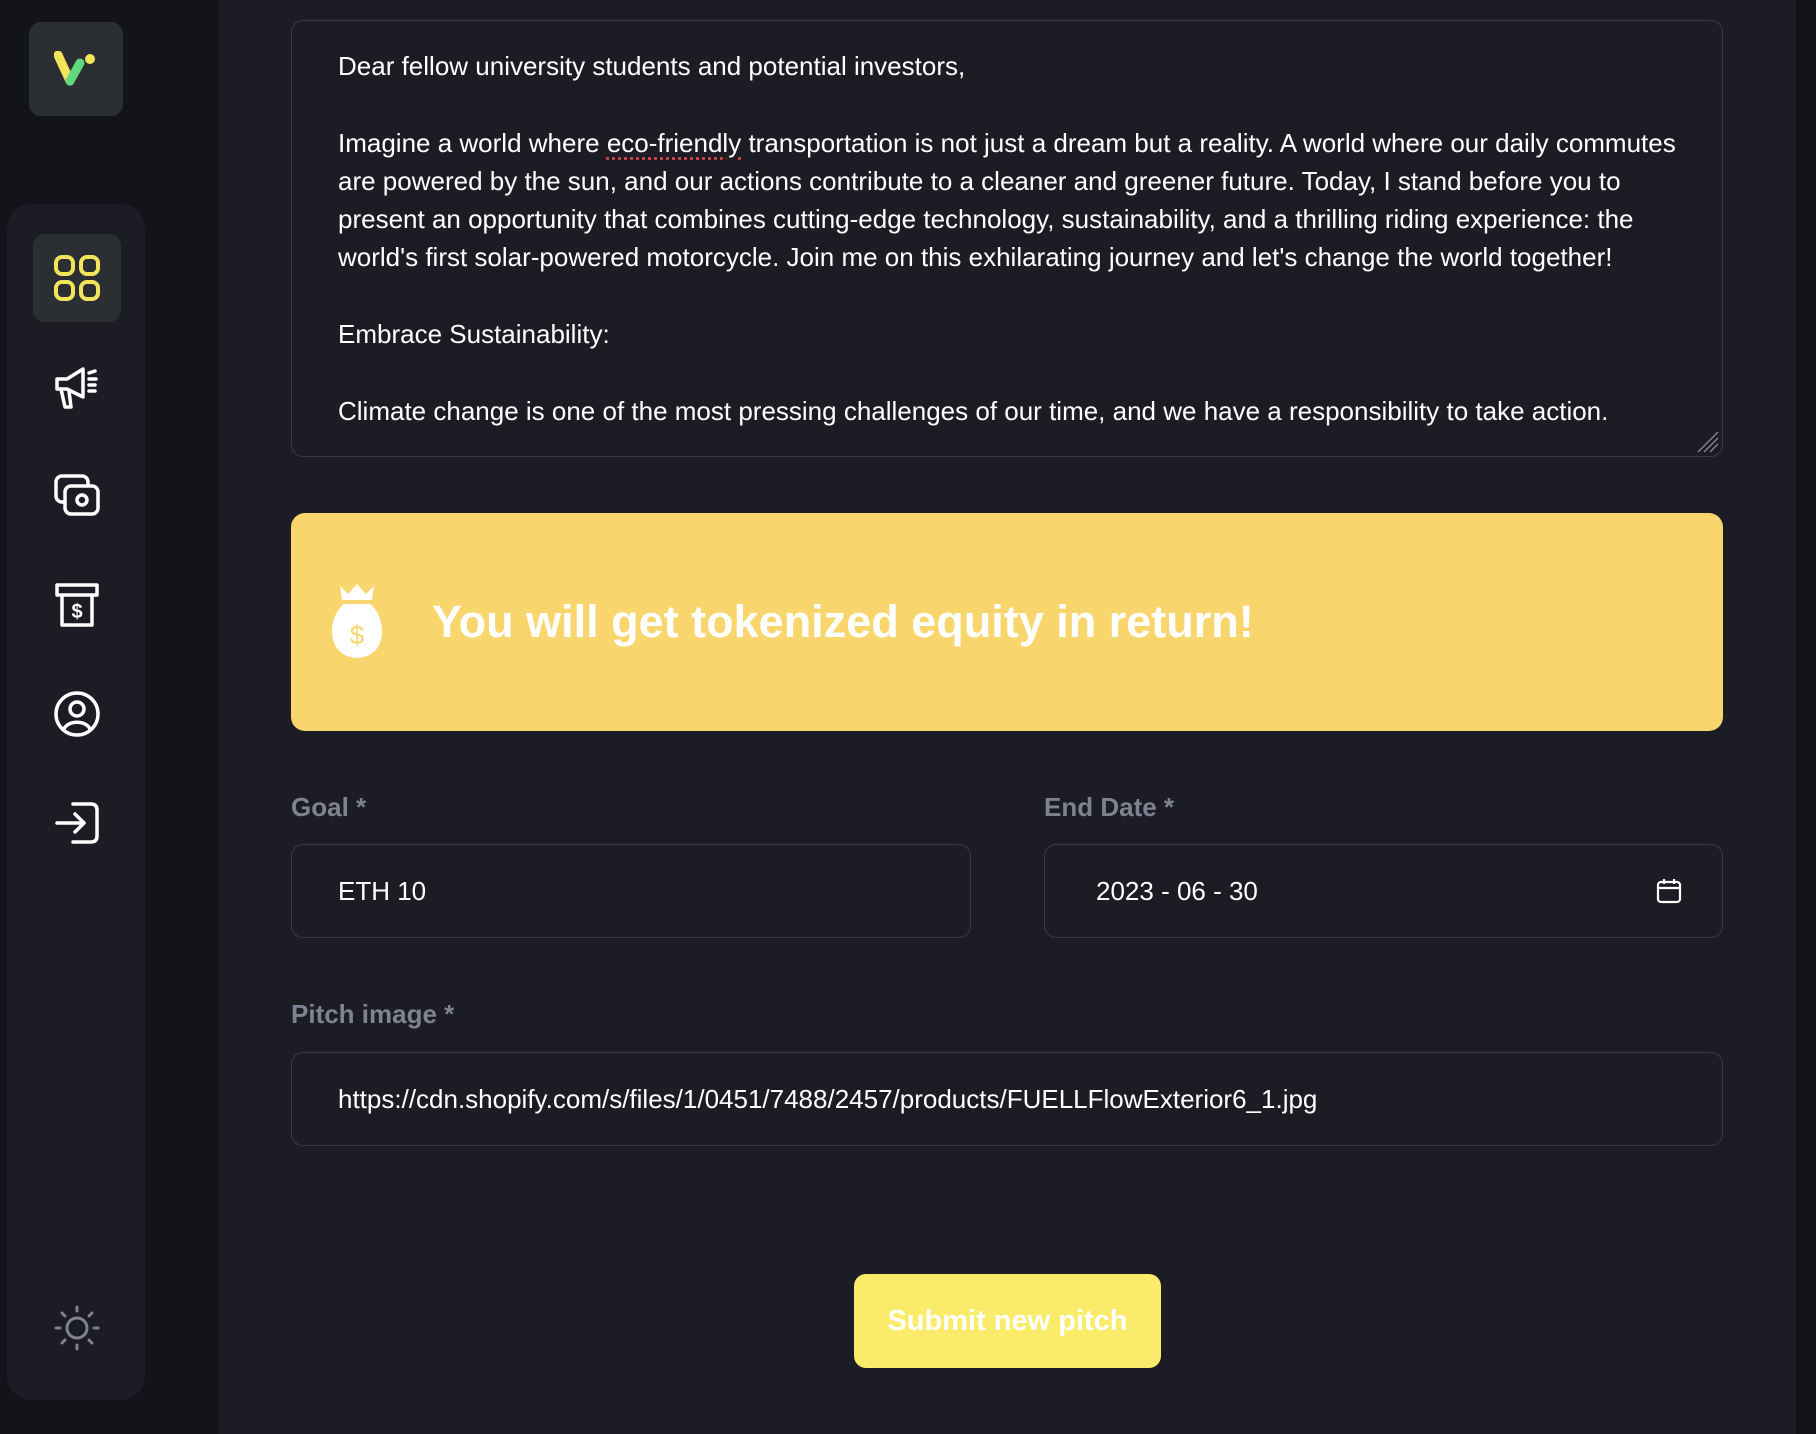  I want to click on profile-icon, so click(77, 714).